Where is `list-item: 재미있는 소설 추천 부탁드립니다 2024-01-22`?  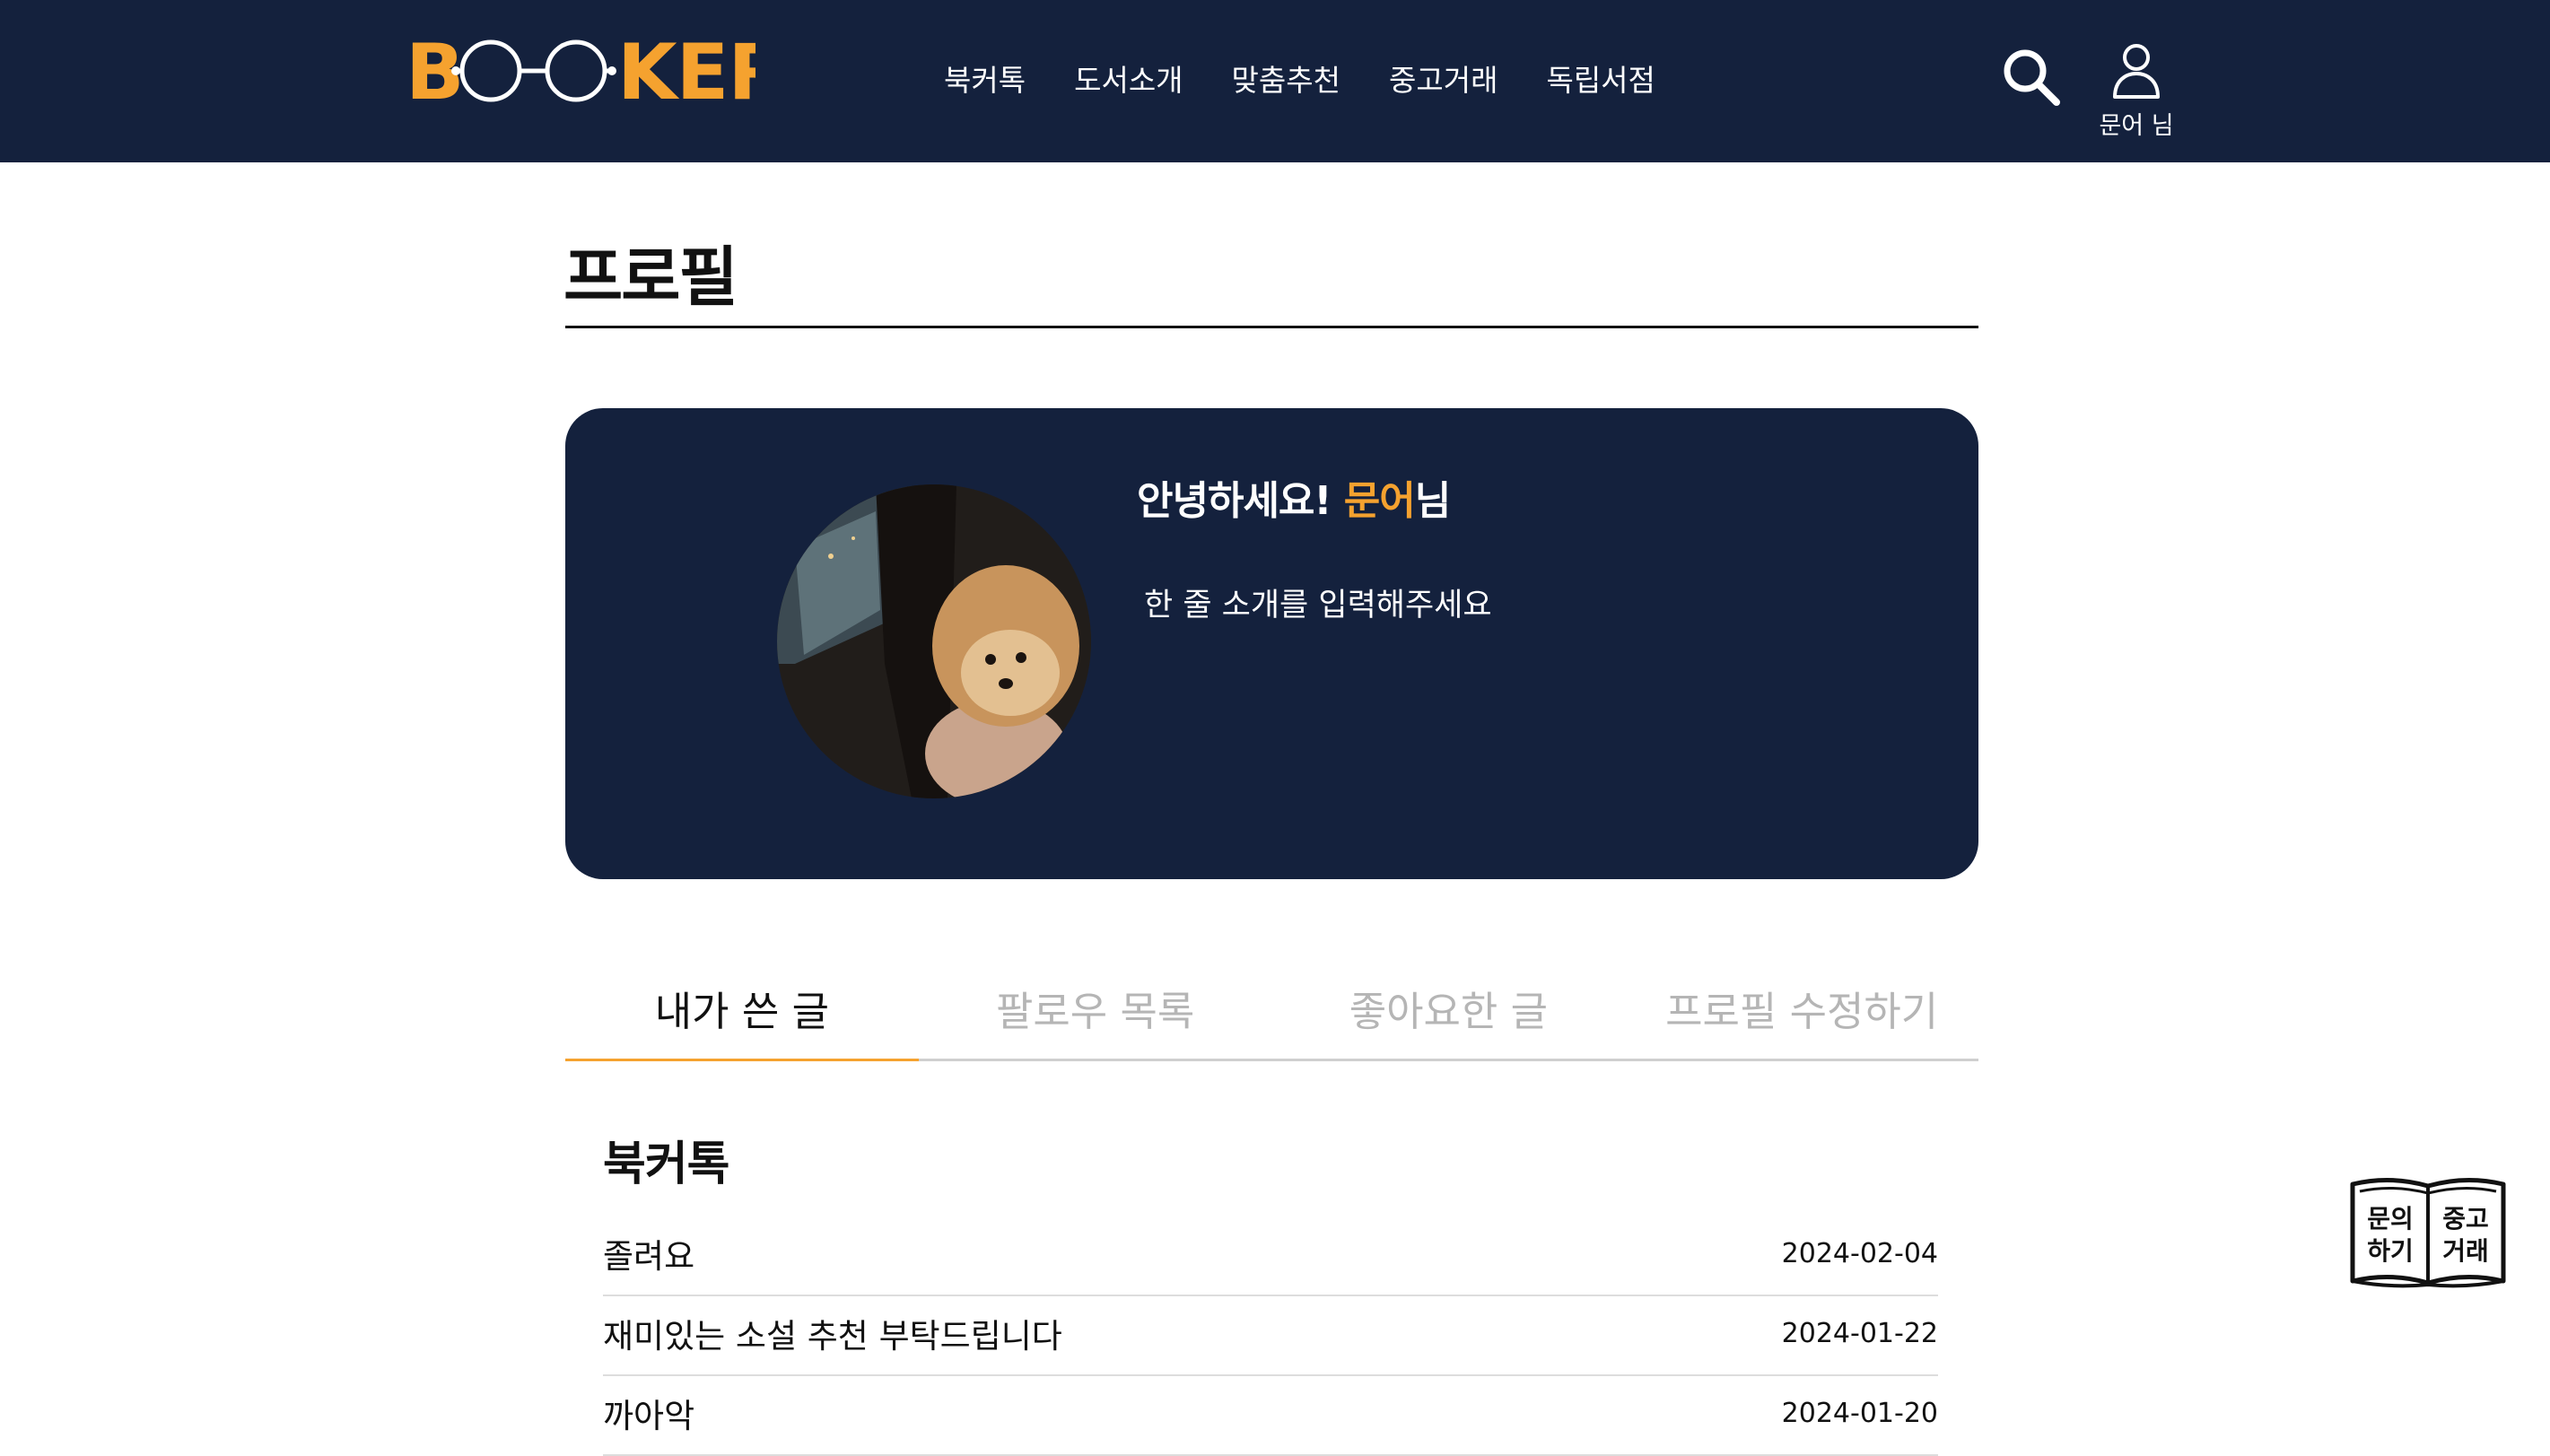
list-item: 재미있는 소설 추천 부탁드립니다 2024-01-22 is located at coordinates (1270, 1336).